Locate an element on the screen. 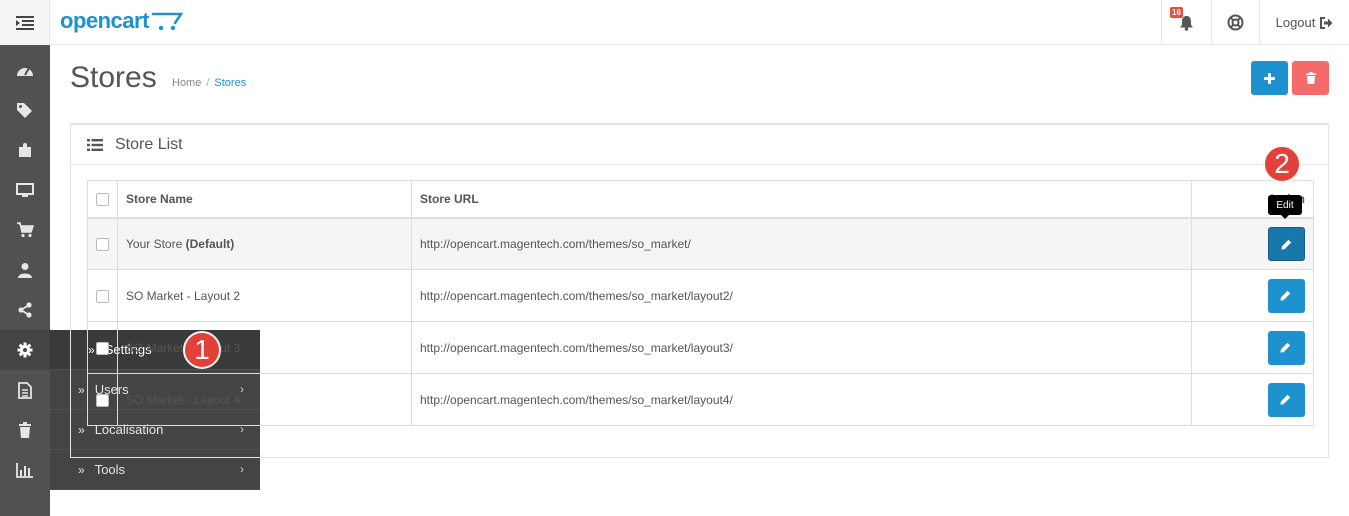 This screenshot has width=1349, height=516. tags-icon is located at coordinates (24, 110).